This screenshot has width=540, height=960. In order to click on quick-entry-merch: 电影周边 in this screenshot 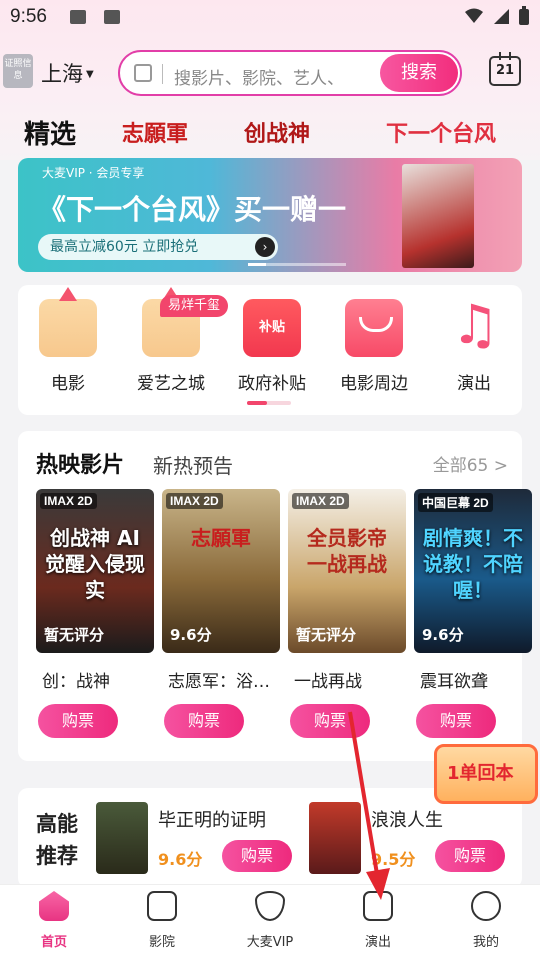, I will do `click(374, 346)`.